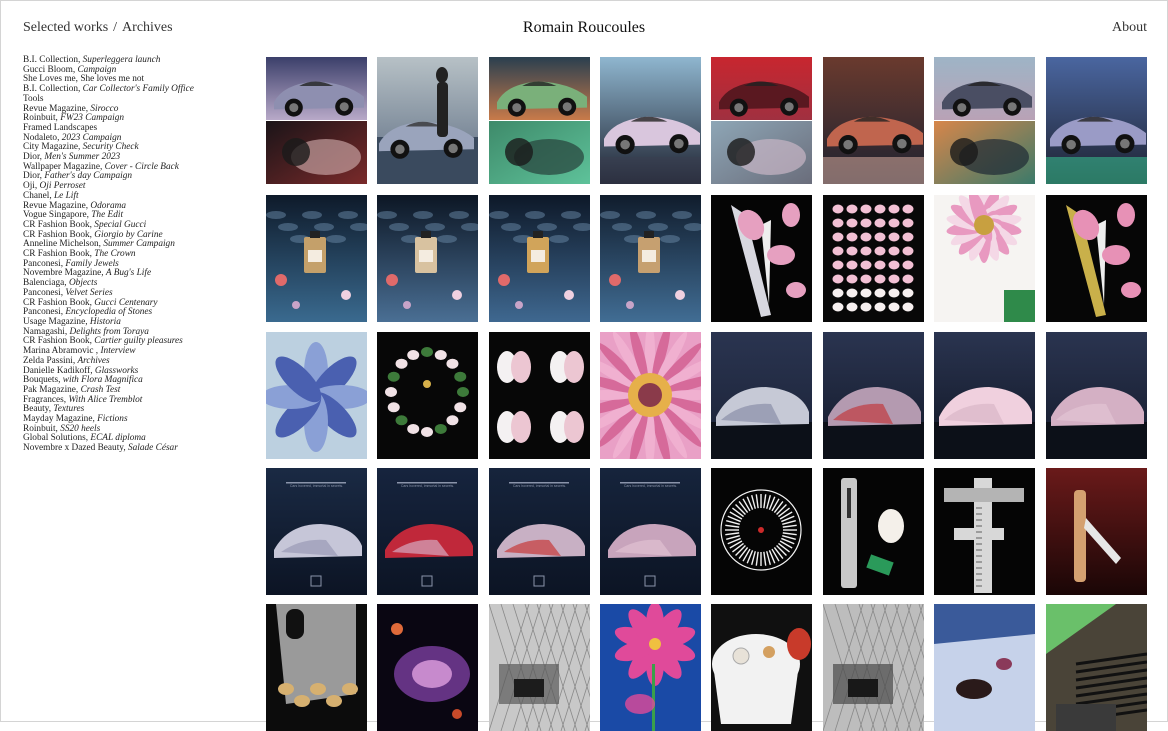 This screenshot has height=731, width=1168. What do you see at coordinates (539, 531) in the screenshot?
I see `thumb-poster-car-3: Cars hovered, immortal in secrets.` at bounding box center [539, 531].